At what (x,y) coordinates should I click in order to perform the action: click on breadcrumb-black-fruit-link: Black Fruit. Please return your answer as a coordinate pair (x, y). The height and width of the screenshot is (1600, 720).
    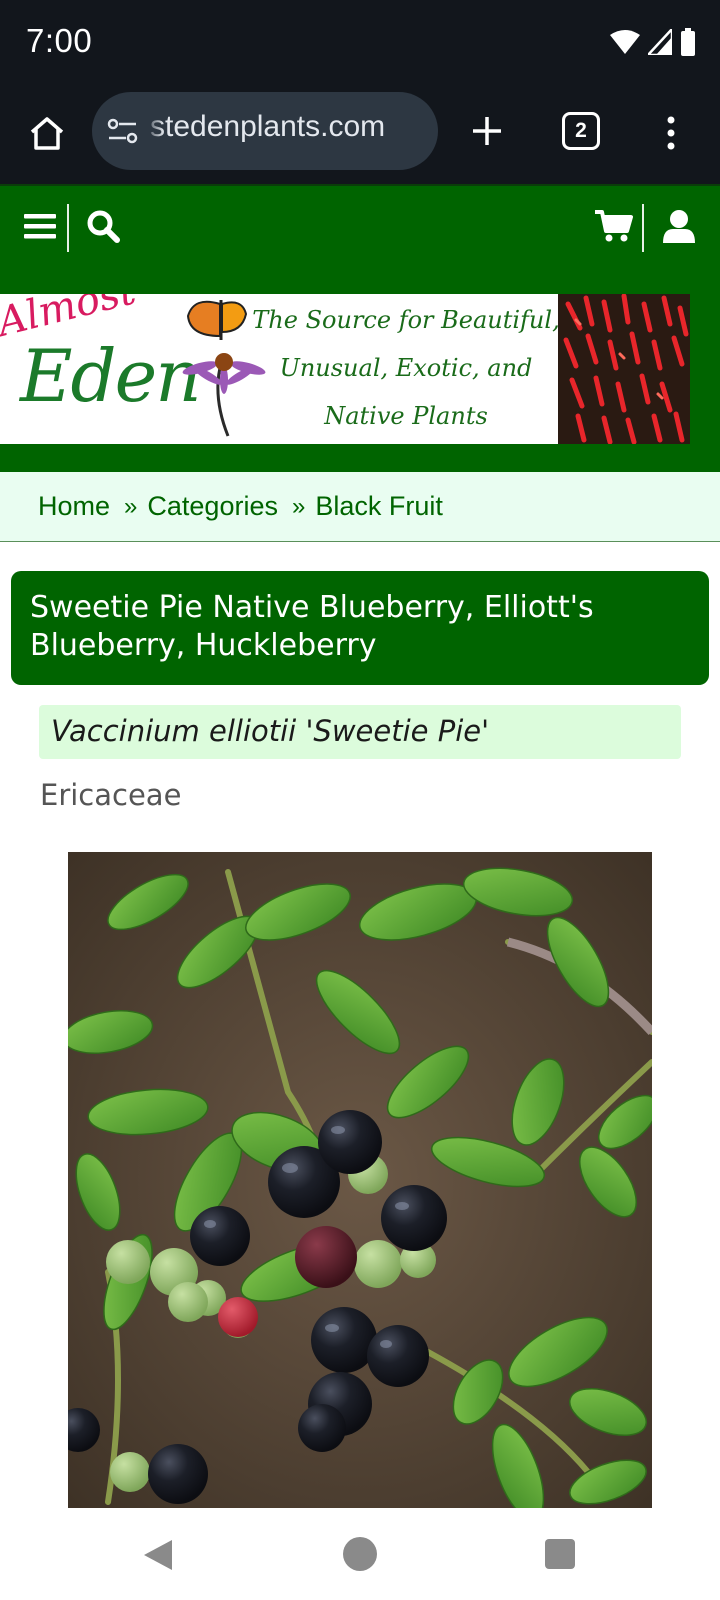
    Looking at the image, I should click on (379, 506).